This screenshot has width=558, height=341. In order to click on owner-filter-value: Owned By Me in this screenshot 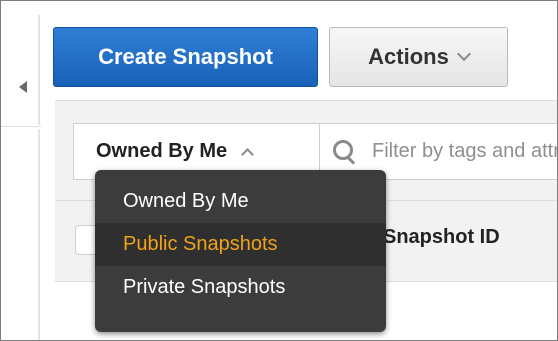, I will do `click(162, 151)`.